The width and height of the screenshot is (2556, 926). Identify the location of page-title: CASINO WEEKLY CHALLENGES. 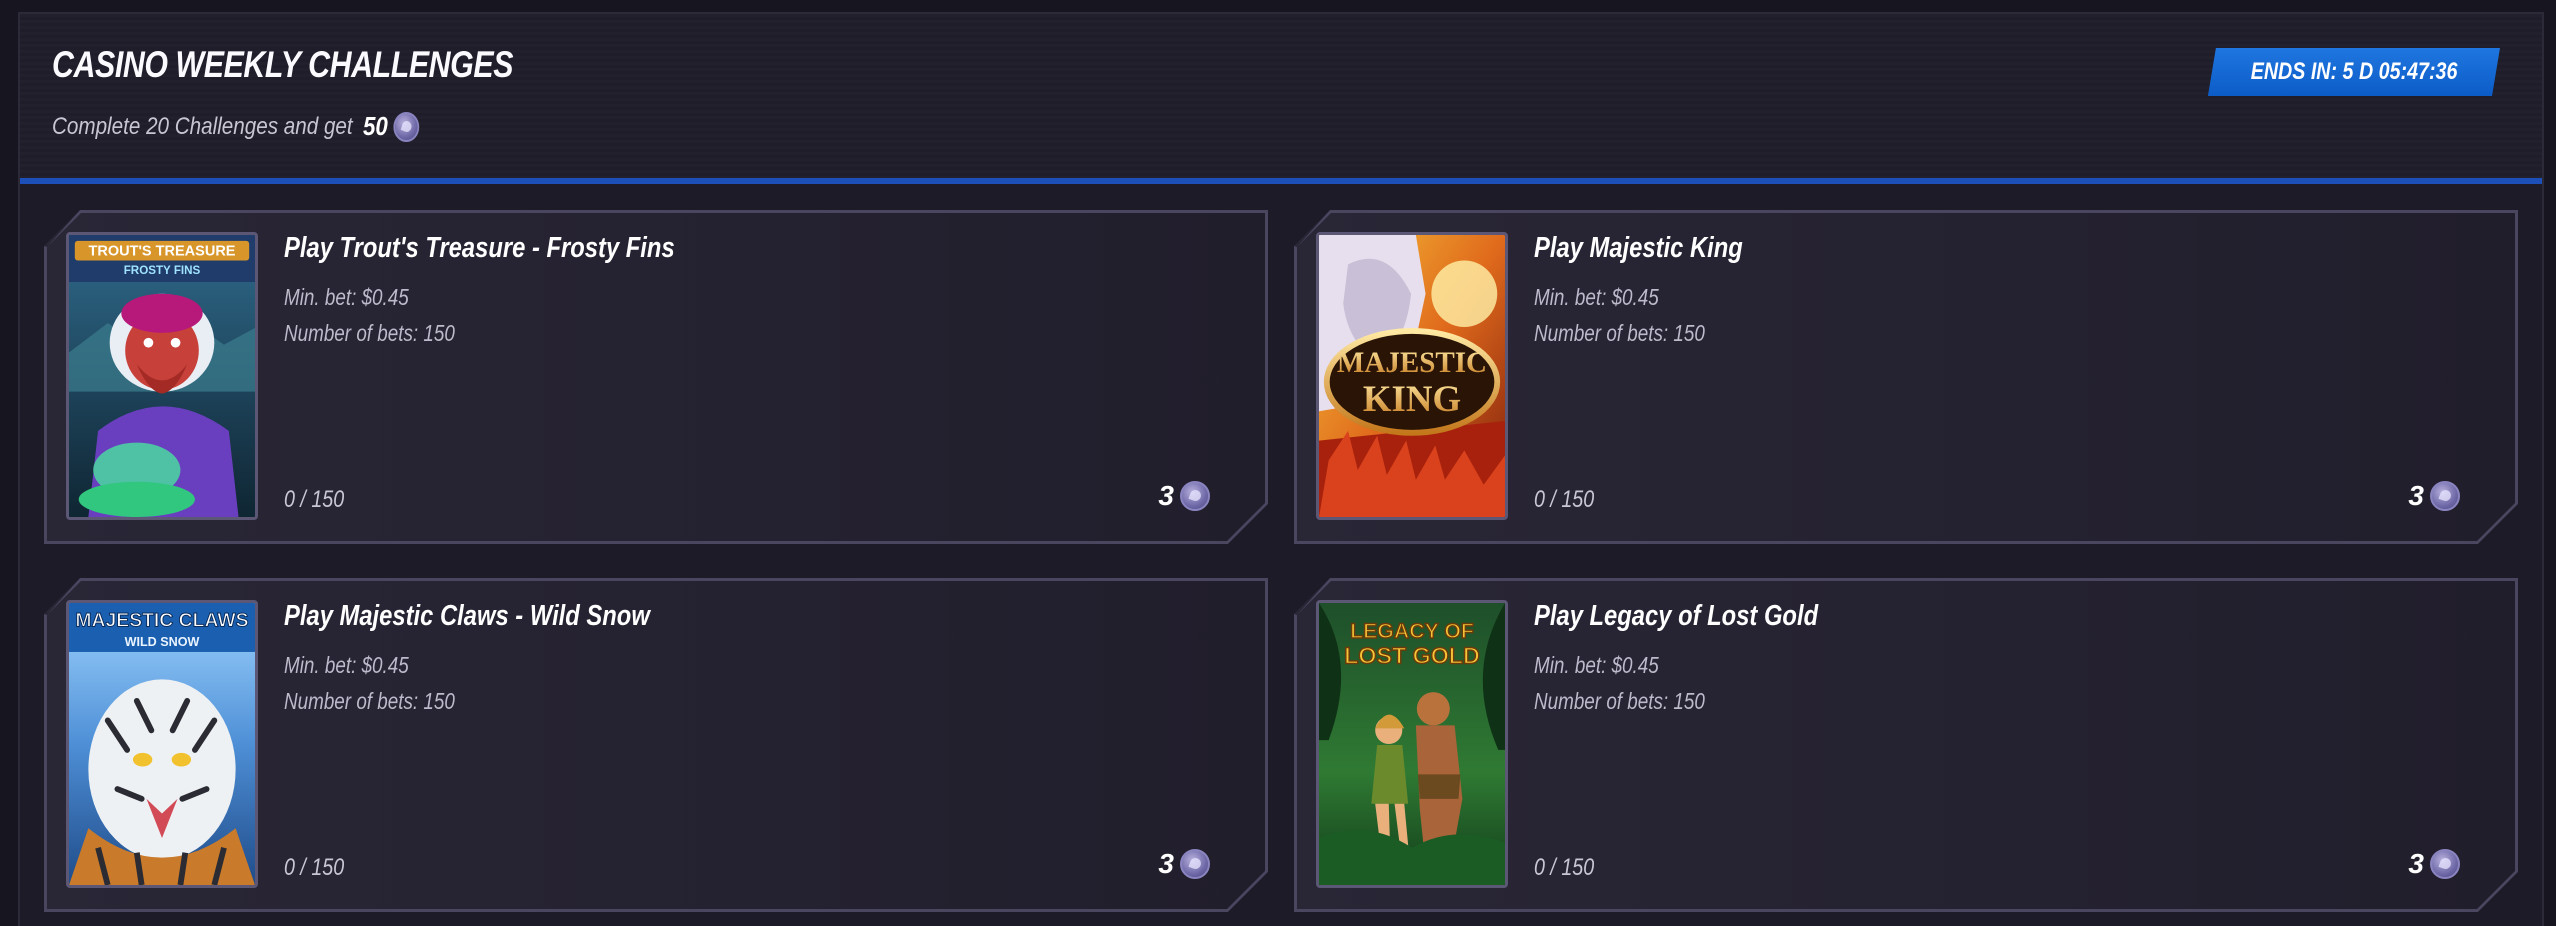
(283, 64).